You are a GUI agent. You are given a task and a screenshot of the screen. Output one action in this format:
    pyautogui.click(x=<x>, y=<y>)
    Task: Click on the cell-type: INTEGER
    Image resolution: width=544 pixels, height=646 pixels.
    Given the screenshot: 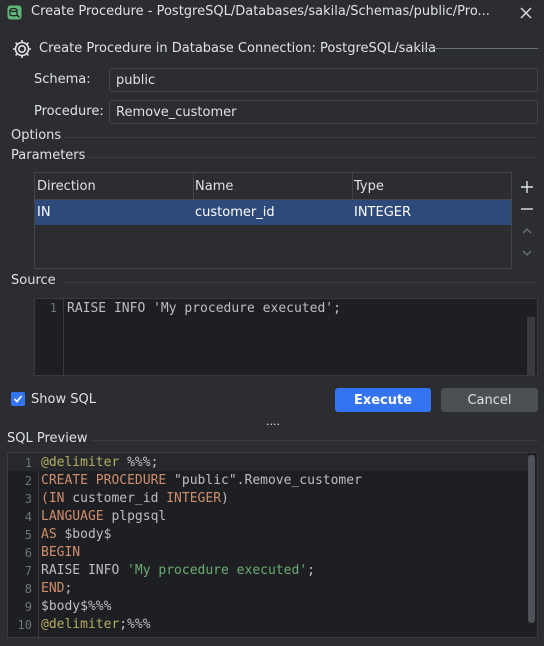 What is the action you would take?
    pyautogui.click(x=431, y=212)
    